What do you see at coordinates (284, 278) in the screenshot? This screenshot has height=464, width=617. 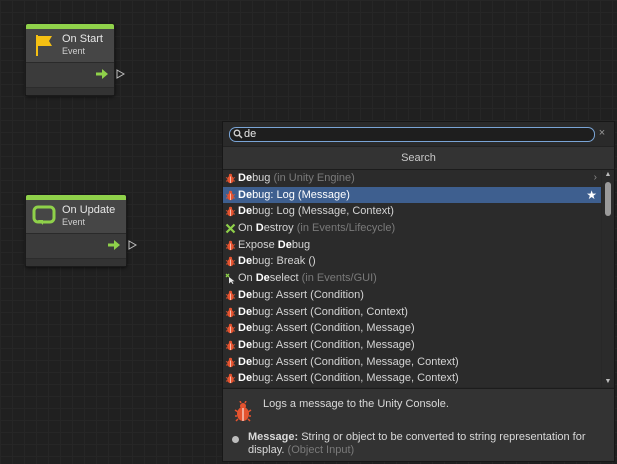 I see `result-rest: select` at bounding box center [284, 278].